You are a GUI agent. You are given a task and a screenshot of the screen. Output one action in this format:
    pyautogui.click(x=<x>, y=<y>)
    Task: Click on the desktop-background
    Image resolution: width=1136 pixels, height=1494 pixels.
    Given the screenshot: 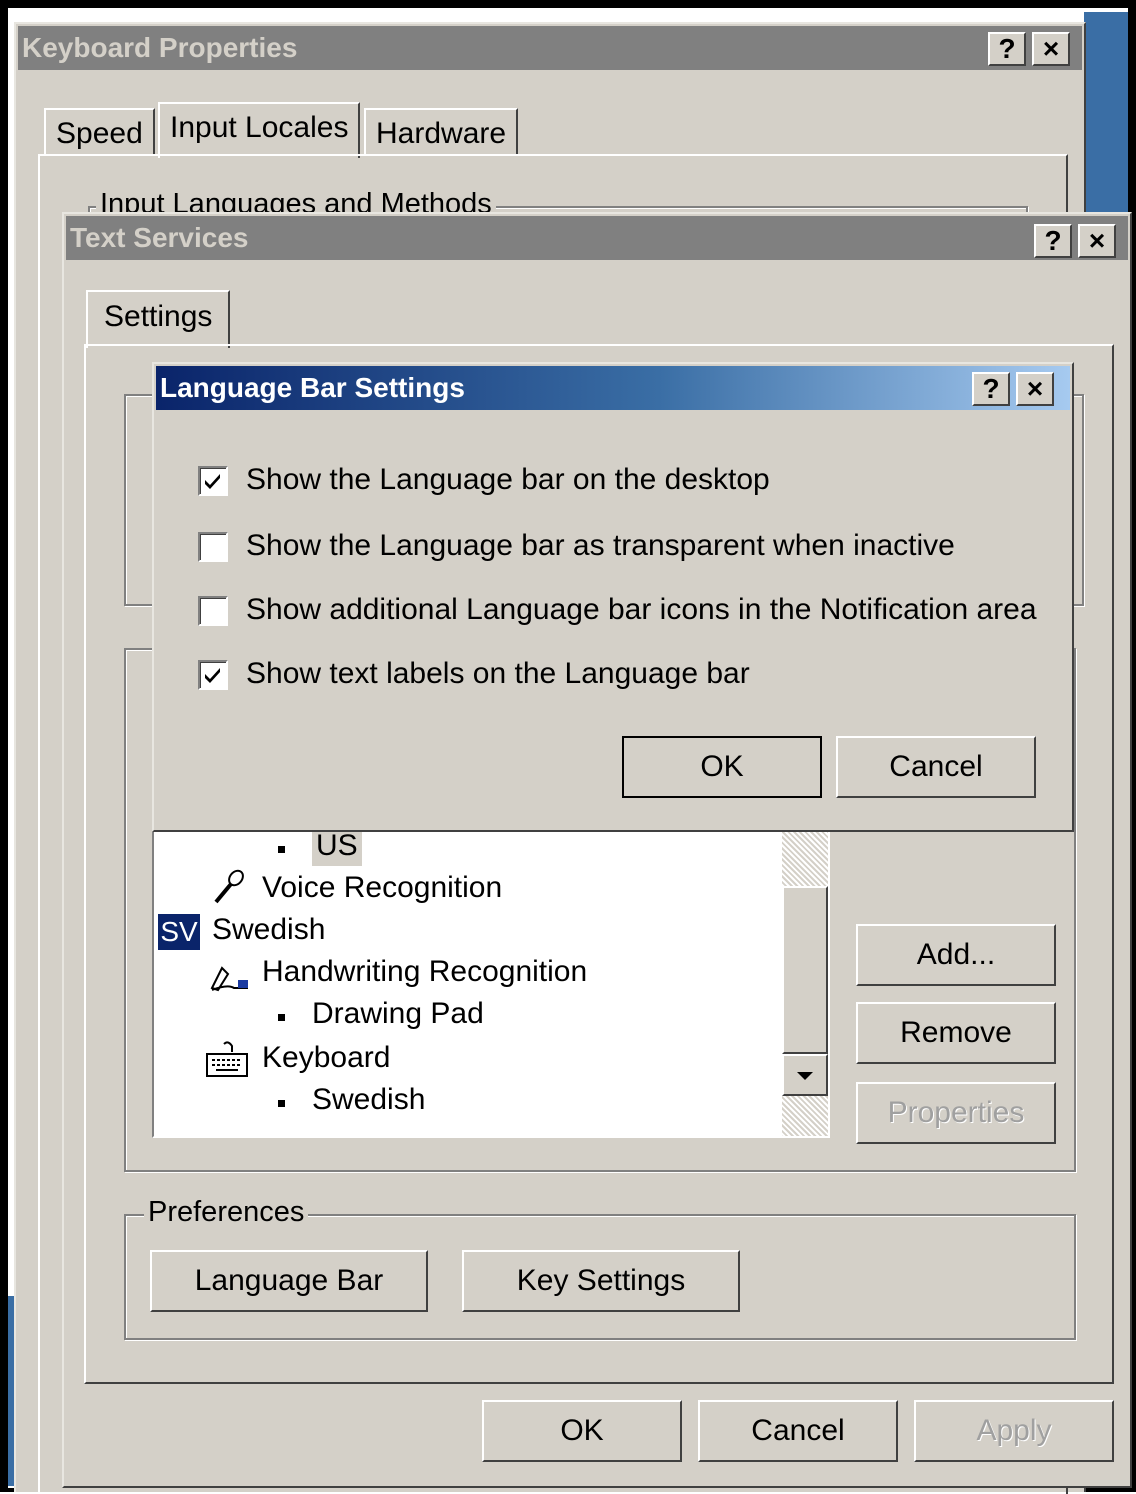 What is the action you would take?
    pyautogui.click(x=1106, y=112)
    